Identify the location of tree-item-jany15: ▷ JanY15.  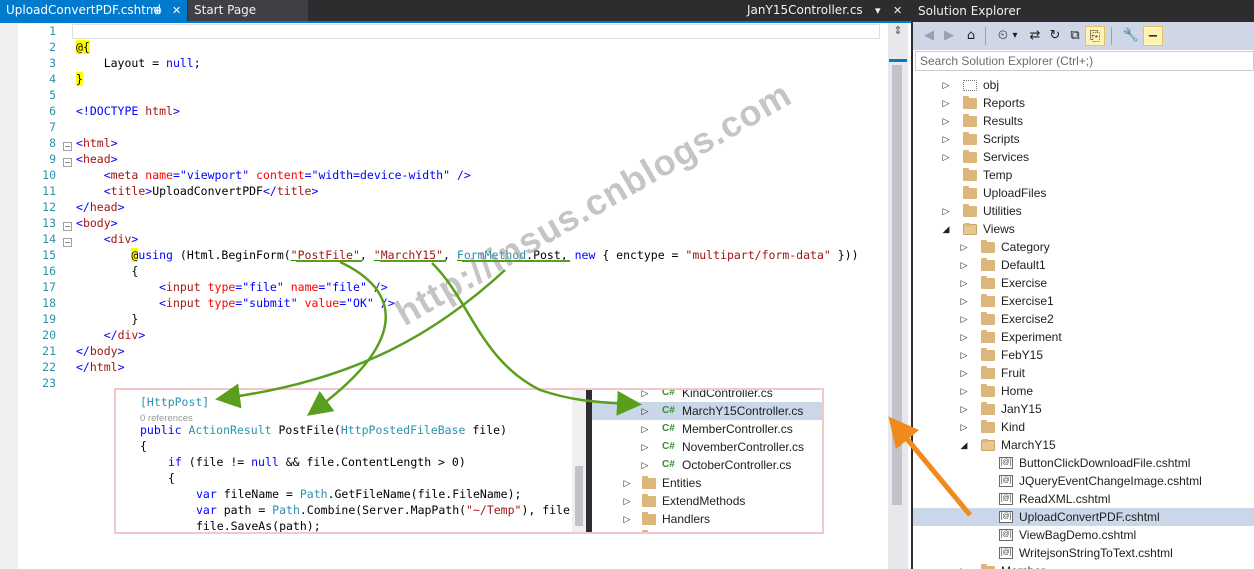
(1083, 409).